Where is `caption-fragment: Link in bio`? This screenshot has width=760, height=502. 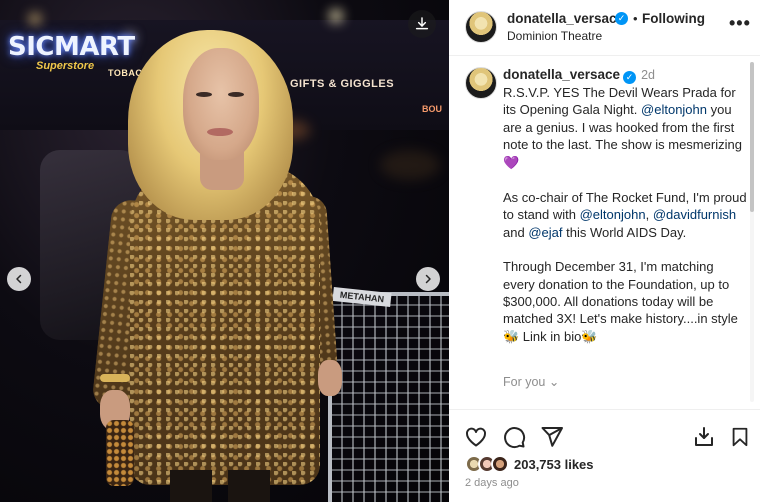
caption-fragment: Link in bio is located at coordinates (550, 336).